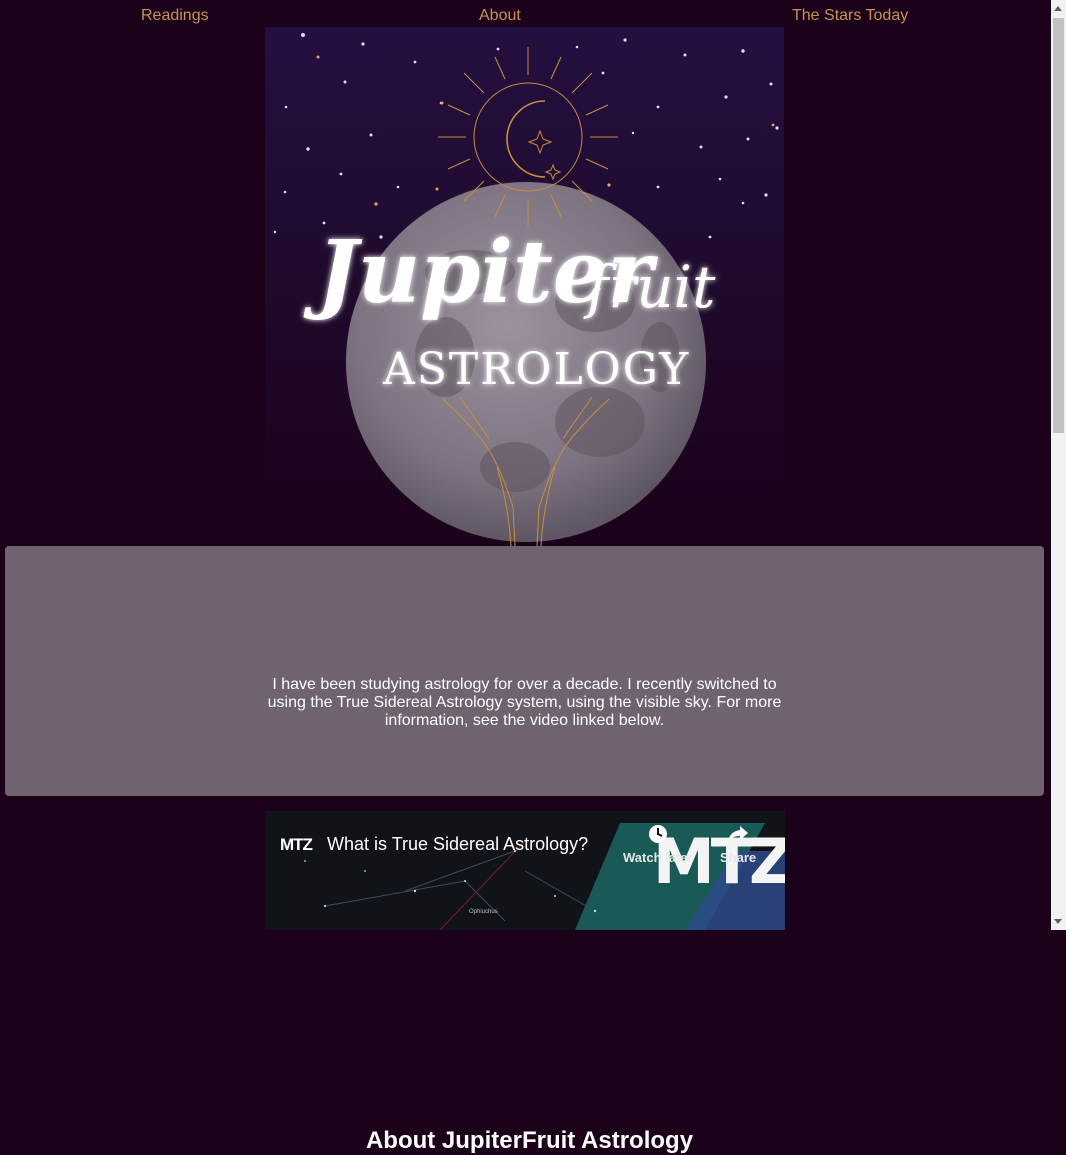  Describe the element at coordinates (483, 912) in the screenshot. I see `video-caption: Ophiuchus` at that location.